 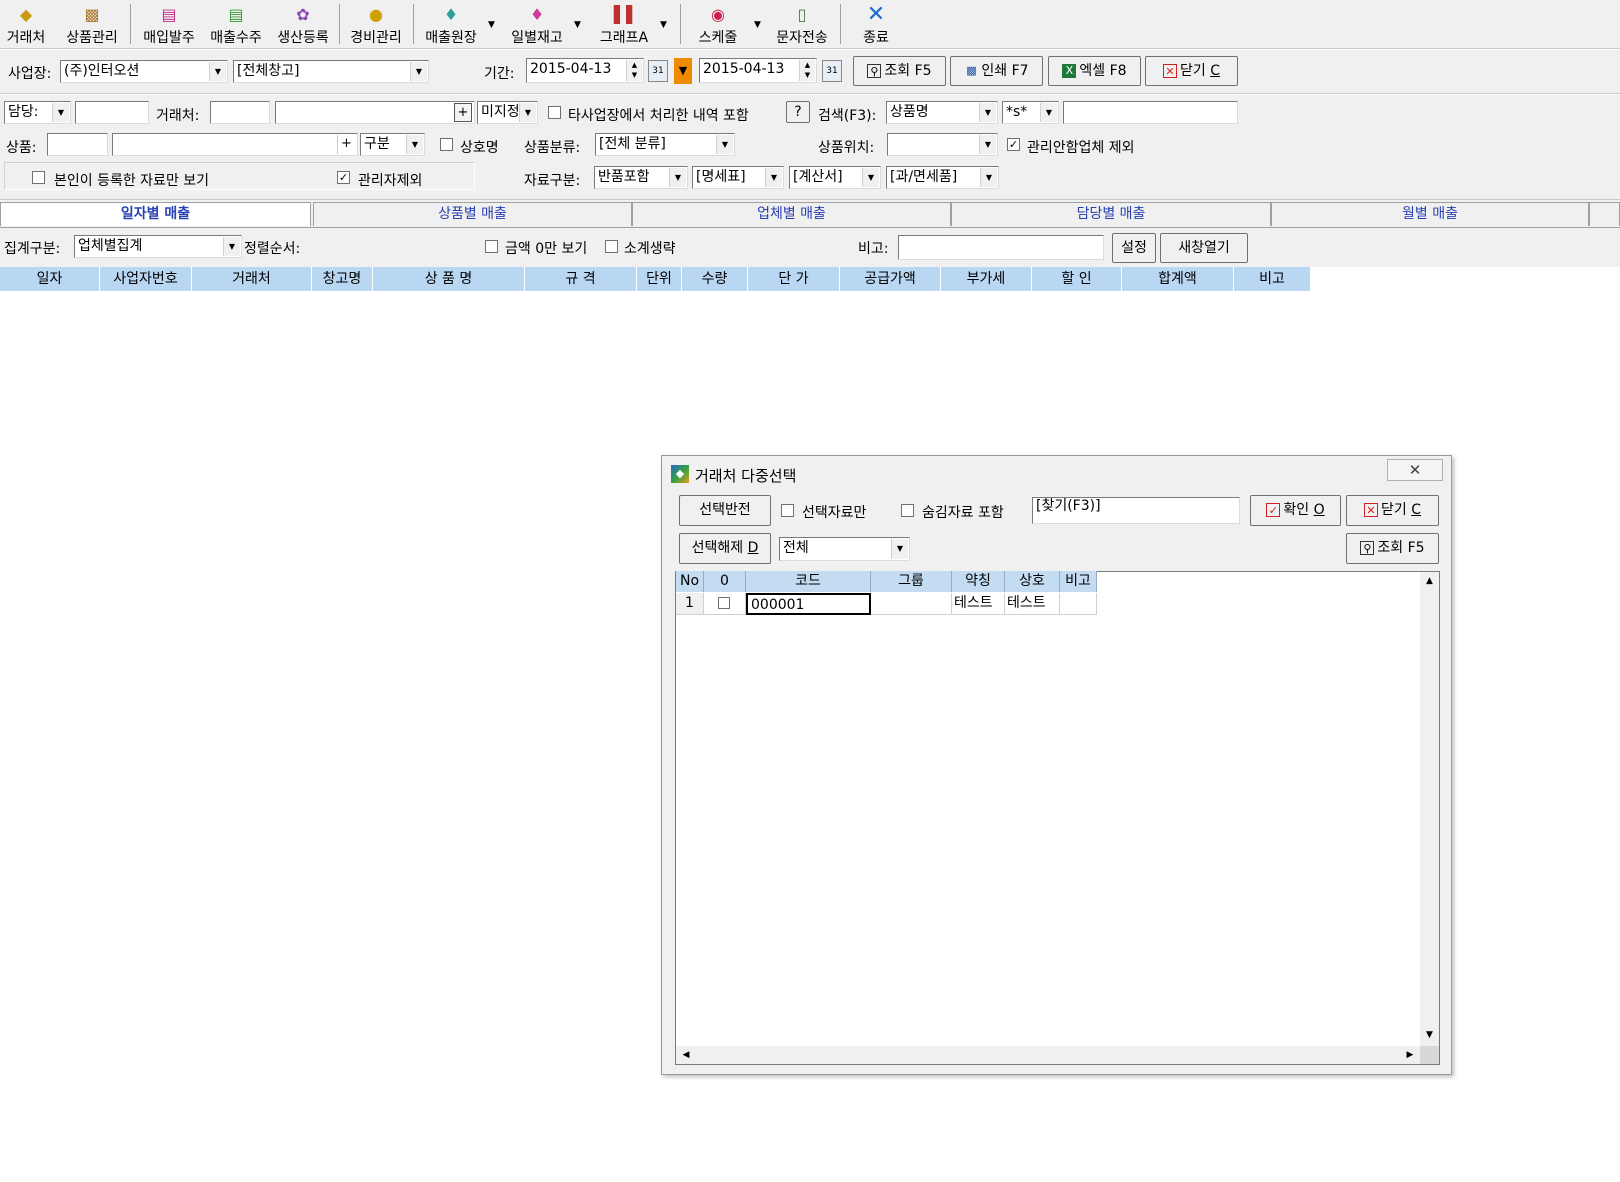 I want to click on dialog-header-group: 그룹, so click(x=911, y=581).